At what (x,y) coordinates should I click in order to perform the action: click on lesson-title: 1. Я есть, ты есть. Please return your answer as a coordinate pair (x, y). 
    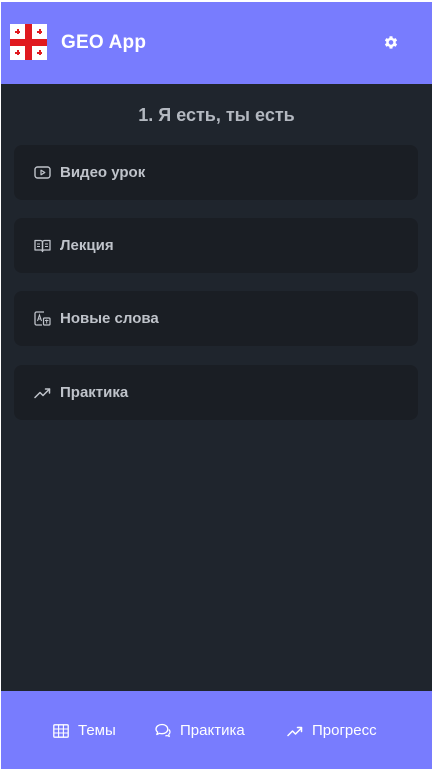
    Looking at the image, I should click on (216, 115).